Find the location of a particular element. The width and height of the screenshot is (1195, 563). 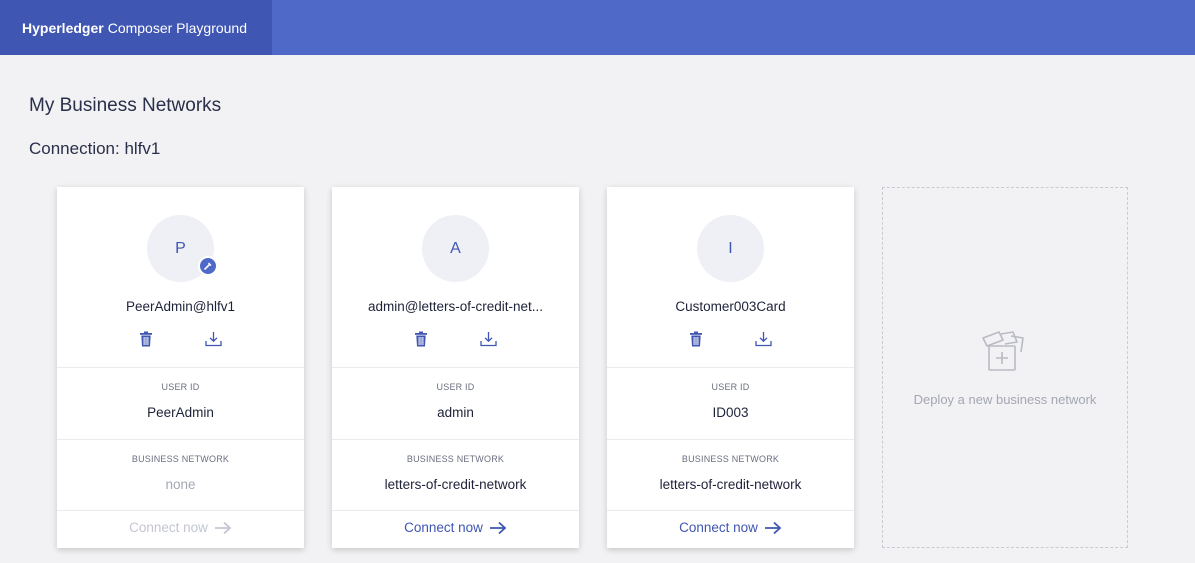

page-title: My Business Networks is located at coordinates (125, 105).